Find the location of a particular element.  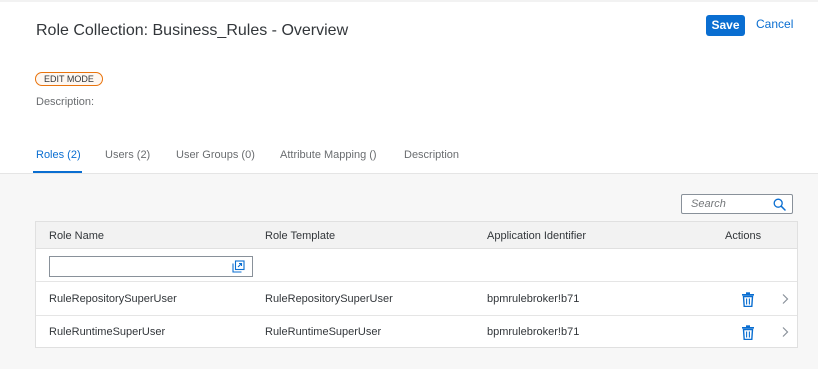

active-tab-indicator is located at coordinates (57, 172).